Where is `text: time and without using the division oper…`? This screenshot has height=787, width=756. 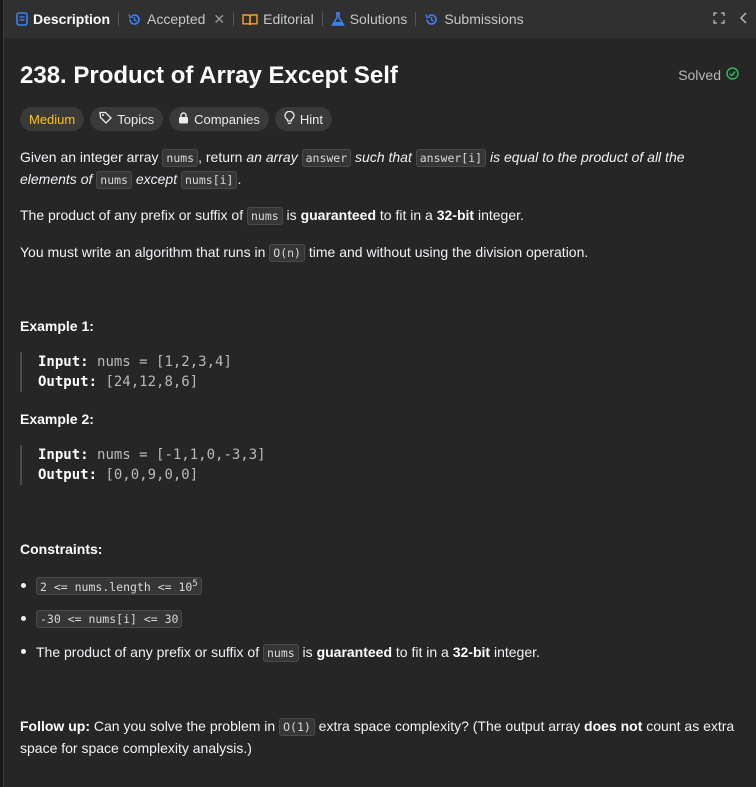 text: time and without using the division oper… is located at coordinates (446, 252).